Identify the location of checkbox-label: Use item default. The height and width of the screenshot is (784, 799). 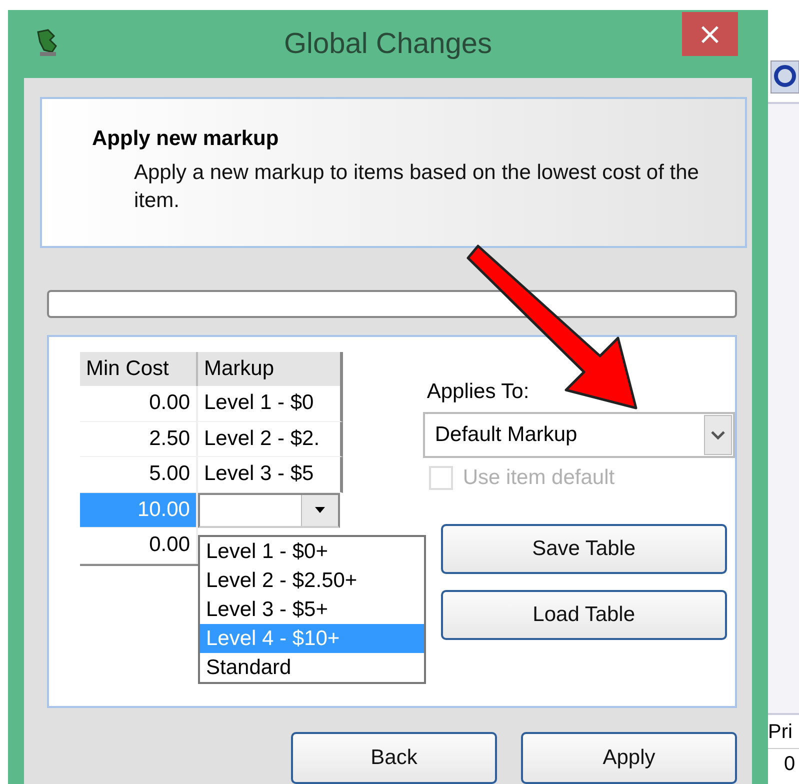
(538, 478).